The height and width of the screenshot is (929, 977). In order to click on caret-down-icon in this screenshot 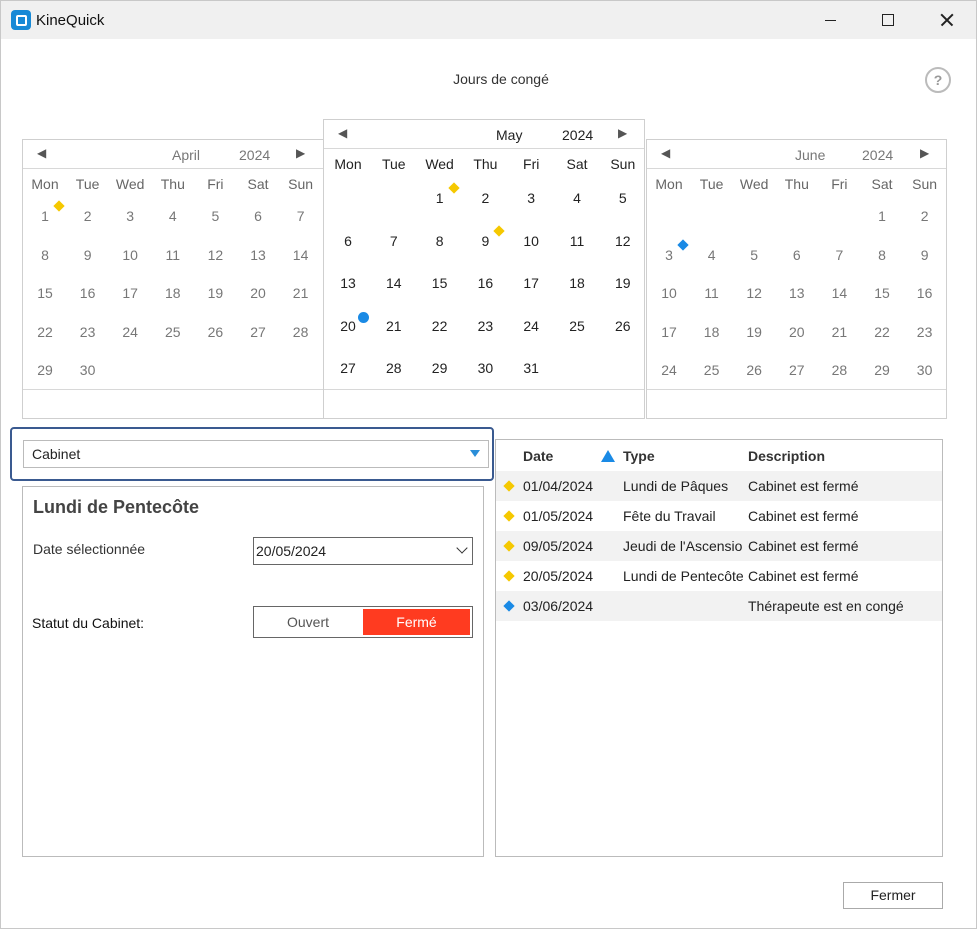, I will do `click(475, 453)`.